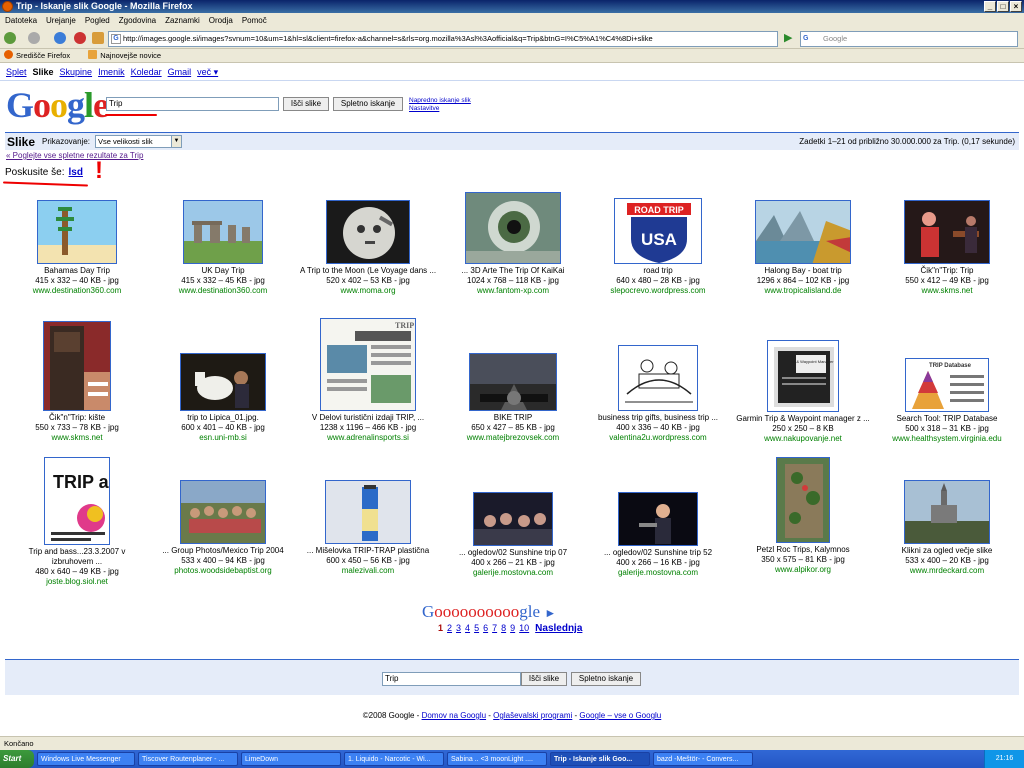 The height and width of the screenshot is (768, 1024). I want to click on search-input: Trip, so click(192, 104).